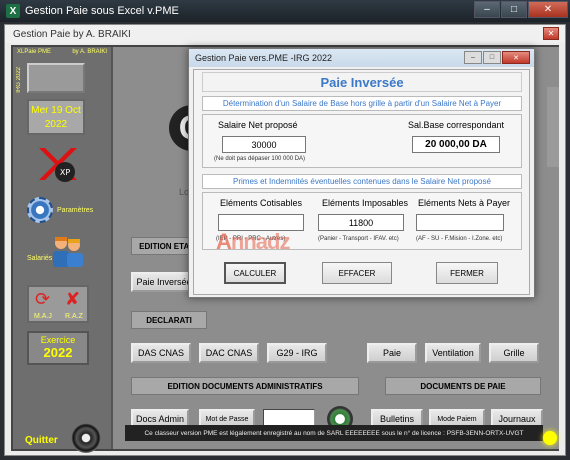 This screenshot has height=460, width=570. I want to click on exercice-label: Exercice, so click(58, 340).